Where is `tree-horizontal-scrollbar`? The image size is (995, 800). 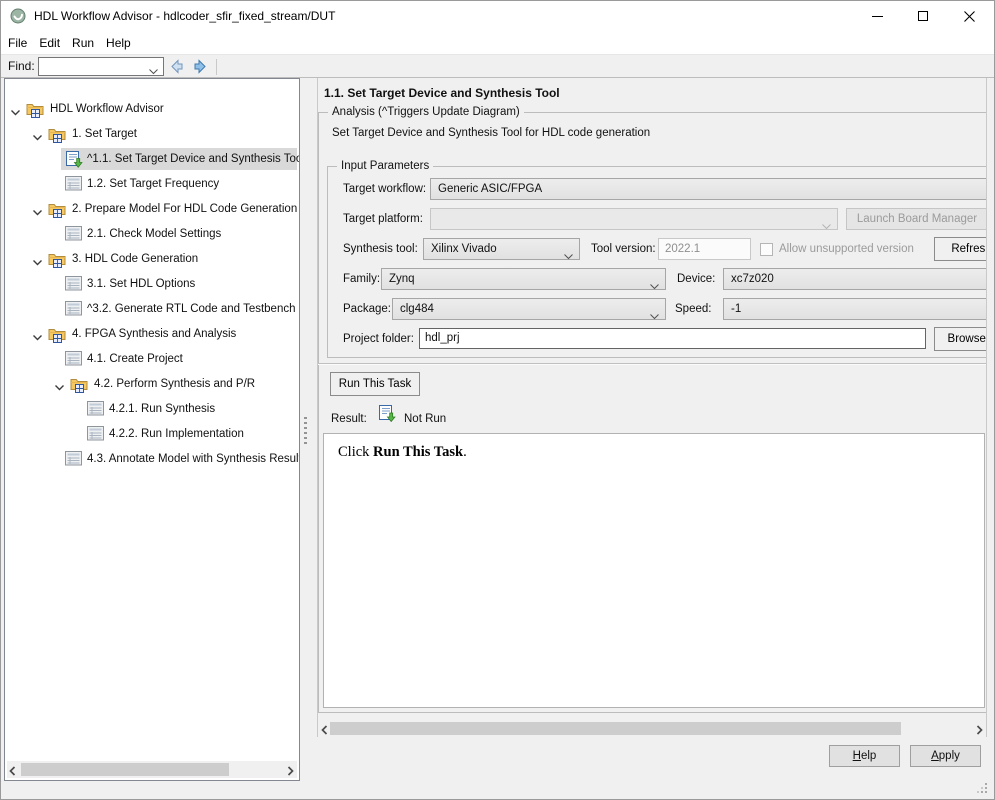
tree-horizontal-scrollbar is located at coordinates (152, 769).